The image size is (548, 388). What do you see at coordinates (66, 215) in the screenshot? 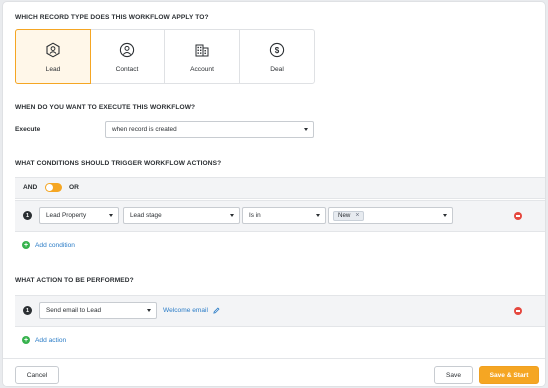
I see `condition-property-value: Lead Property` at bounding box center [66, 215].